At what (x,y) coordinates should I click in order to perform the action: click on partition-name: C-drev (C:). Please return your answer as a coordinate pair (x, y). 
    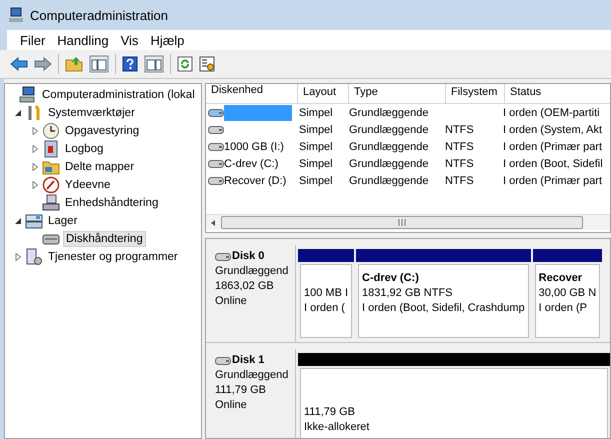
    Looking at the image, I should click on (391, 278).